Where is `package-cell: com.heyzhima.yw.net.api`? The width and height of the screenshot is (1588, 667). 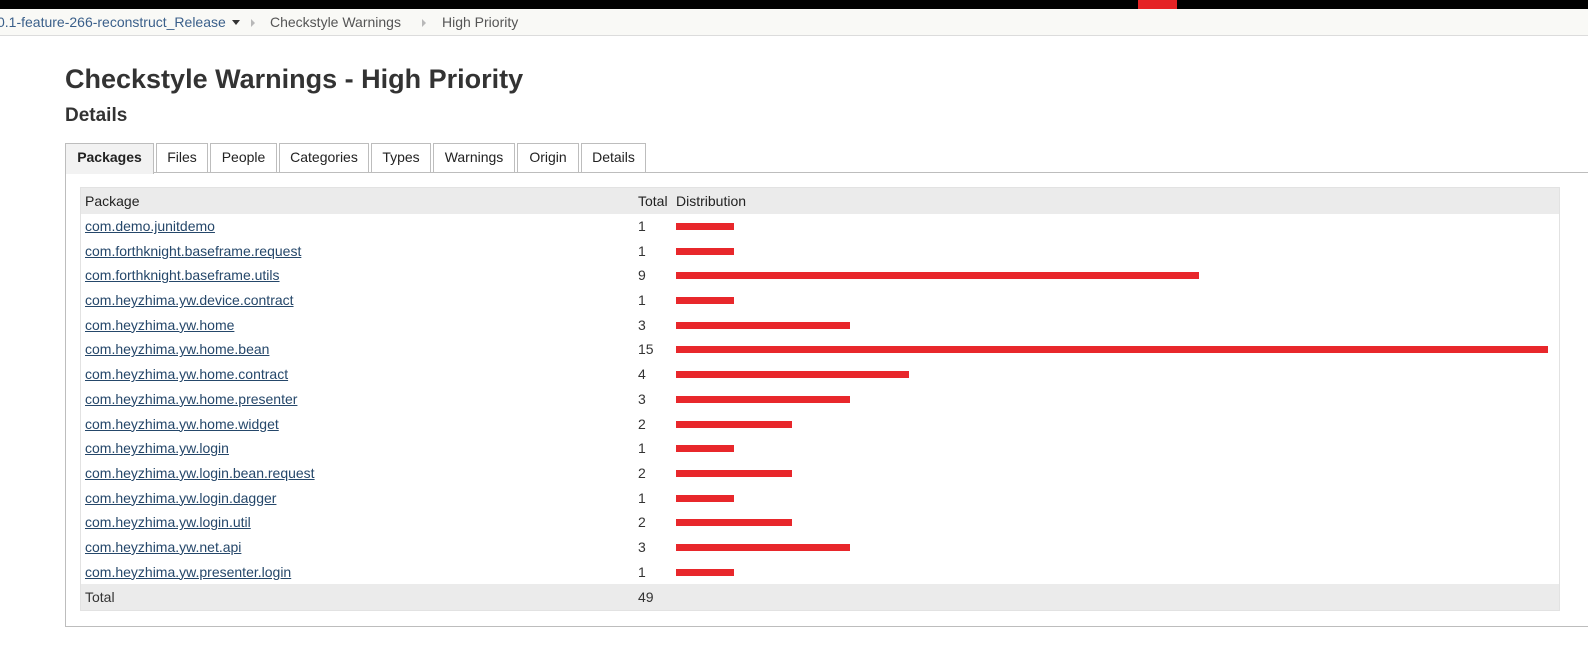
package-cell: com.heyzhima.yw.net.api is located at coordinates (163, 547).